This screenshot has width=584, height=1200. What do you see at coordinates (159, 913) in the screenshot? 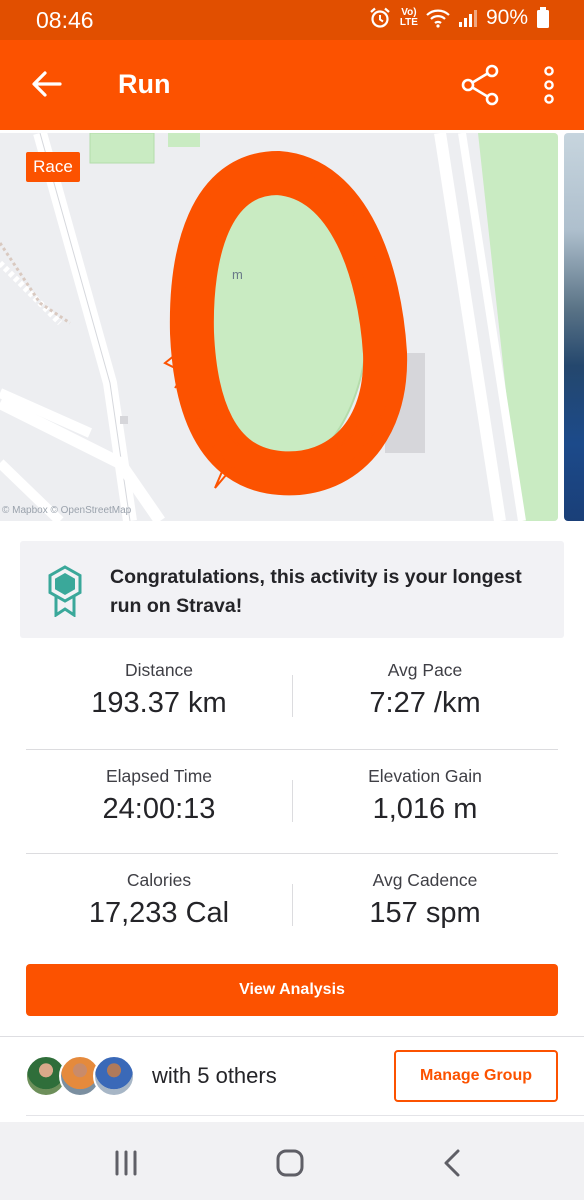
I see `stat-value: 17,233 Cal` at bounding box center [159, 913].